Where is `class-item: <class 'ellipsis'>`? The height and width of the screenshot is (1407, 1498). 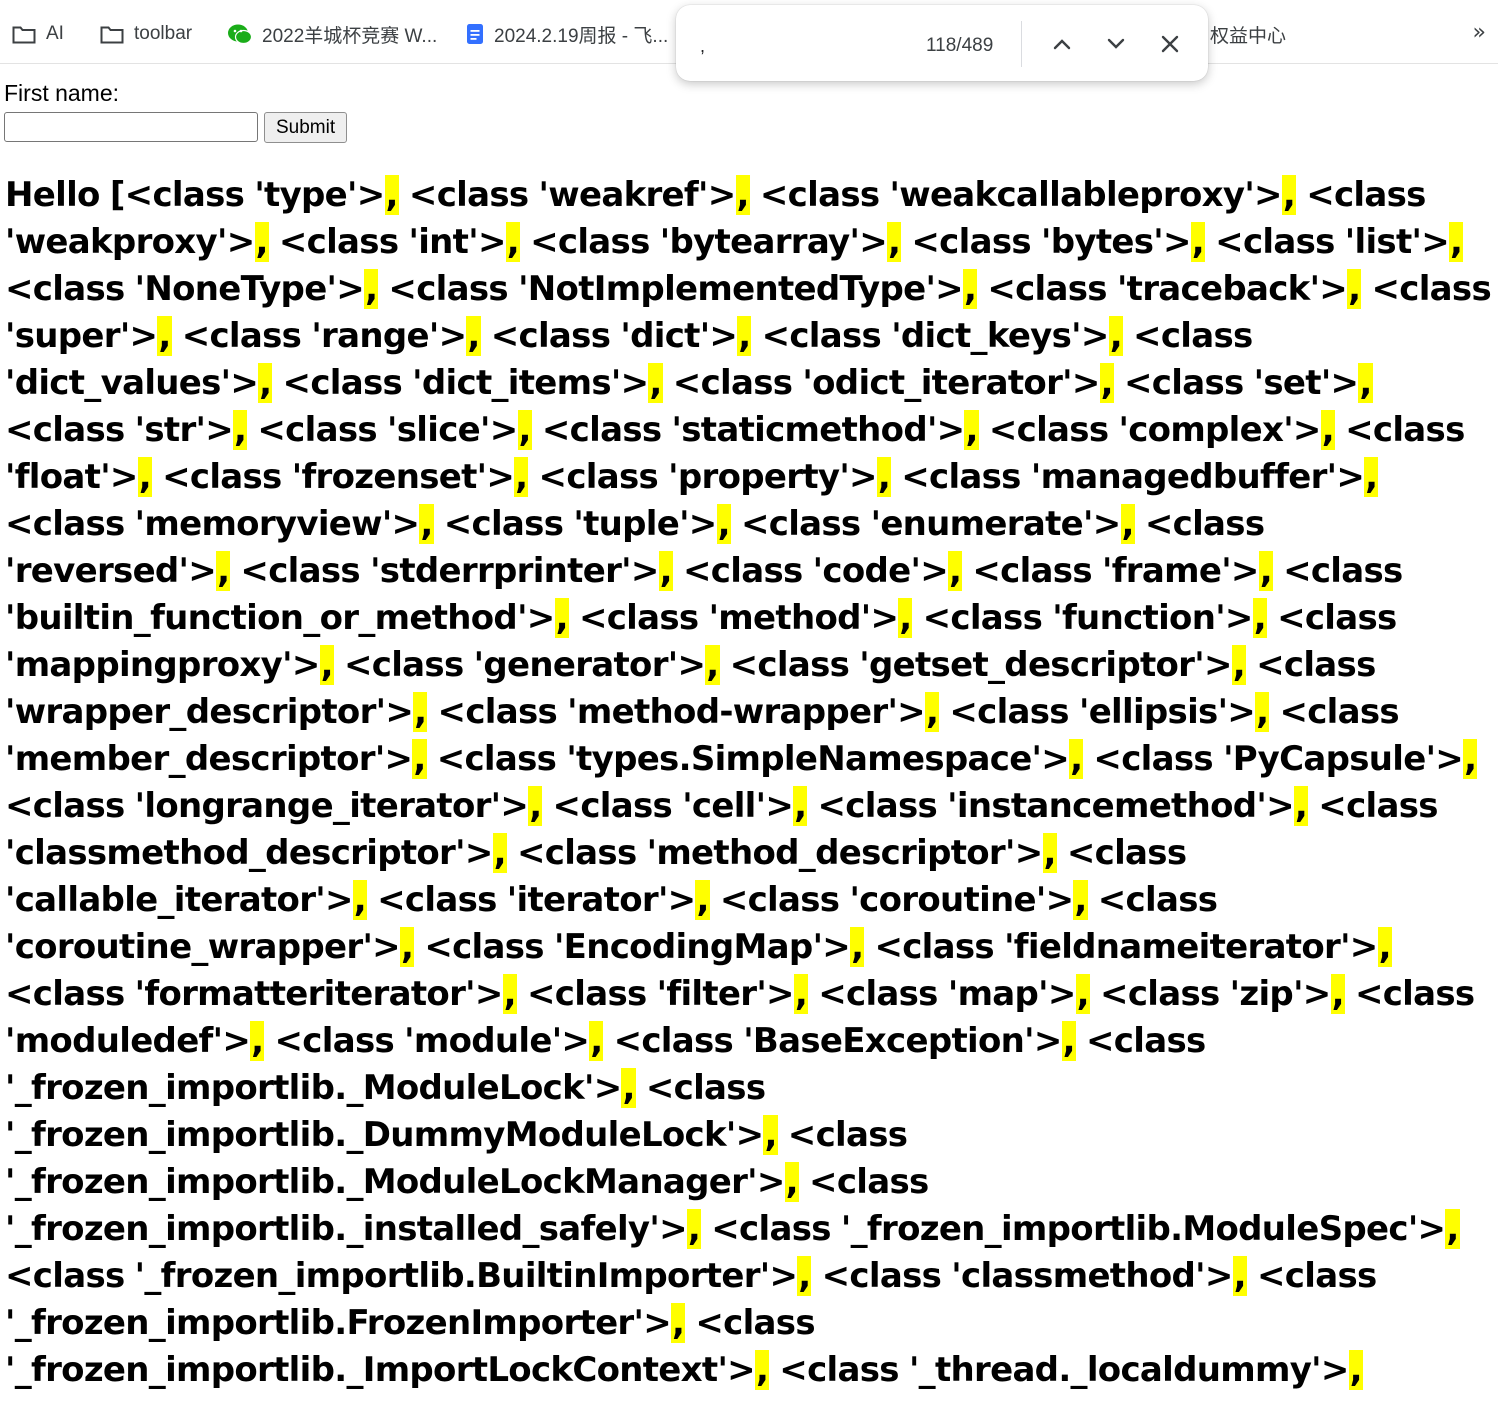 class-item: <class 'ellipsis'> is located at coordinates (1102, 712).